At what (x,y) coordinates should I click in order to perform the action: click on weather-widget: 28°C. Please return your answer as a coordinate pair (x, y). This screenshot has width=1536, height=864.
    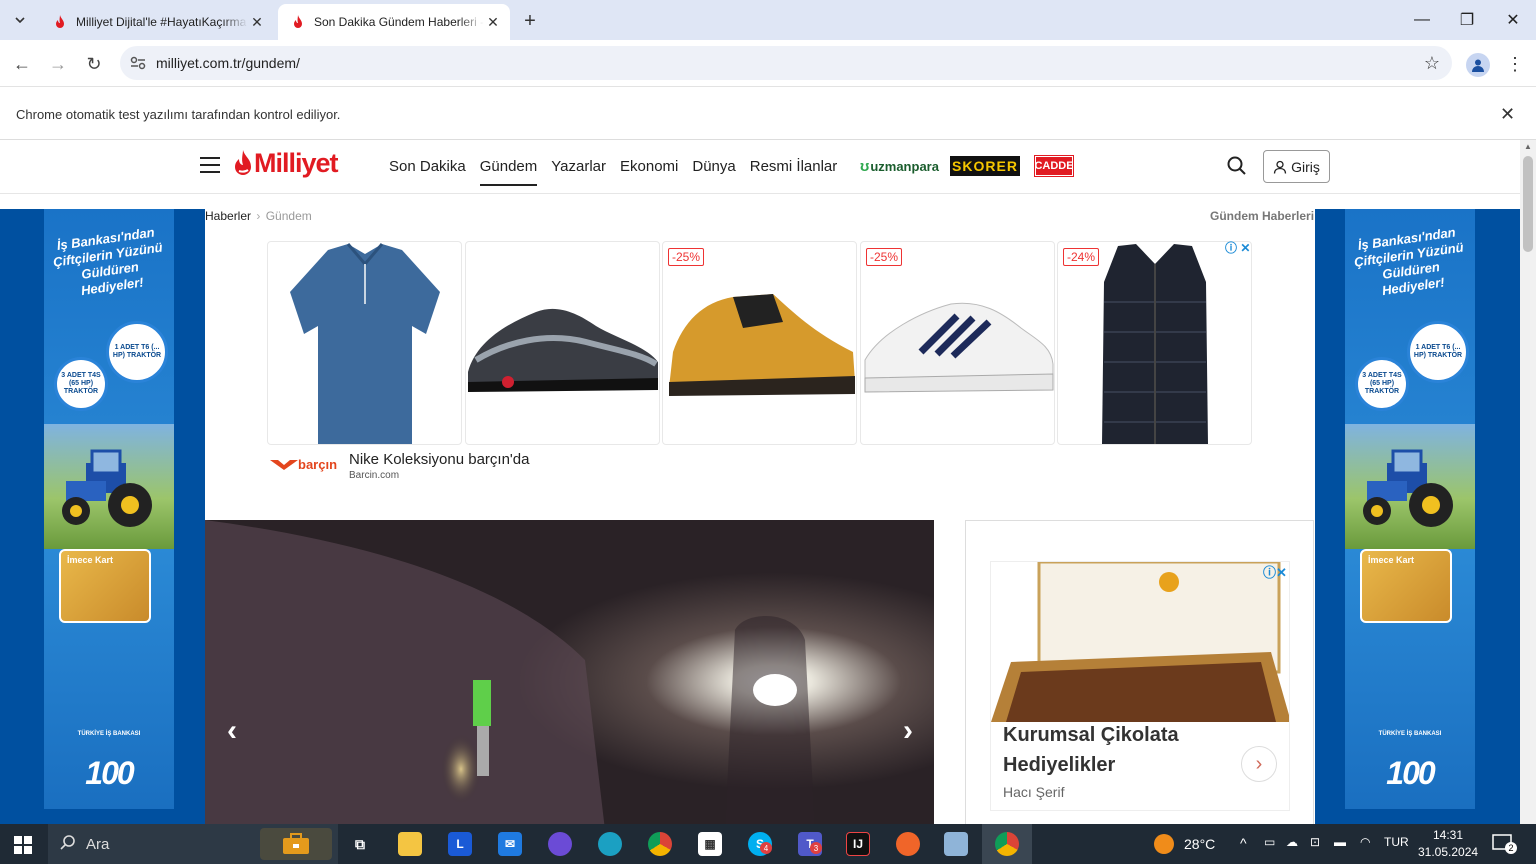
    Looking at the image, I should click on (1184, 844).